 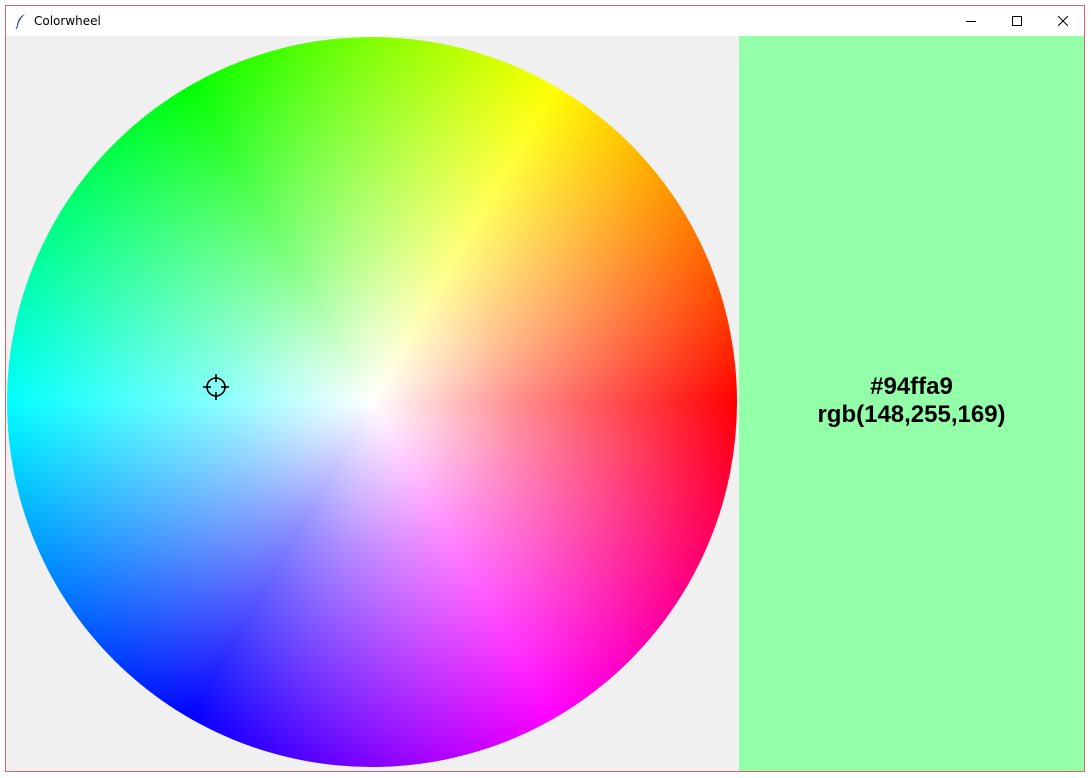 What do you see at coordinates (216, 387) in the screenshot?
I see `crosshair-icon` at bounding box center [216, 387].